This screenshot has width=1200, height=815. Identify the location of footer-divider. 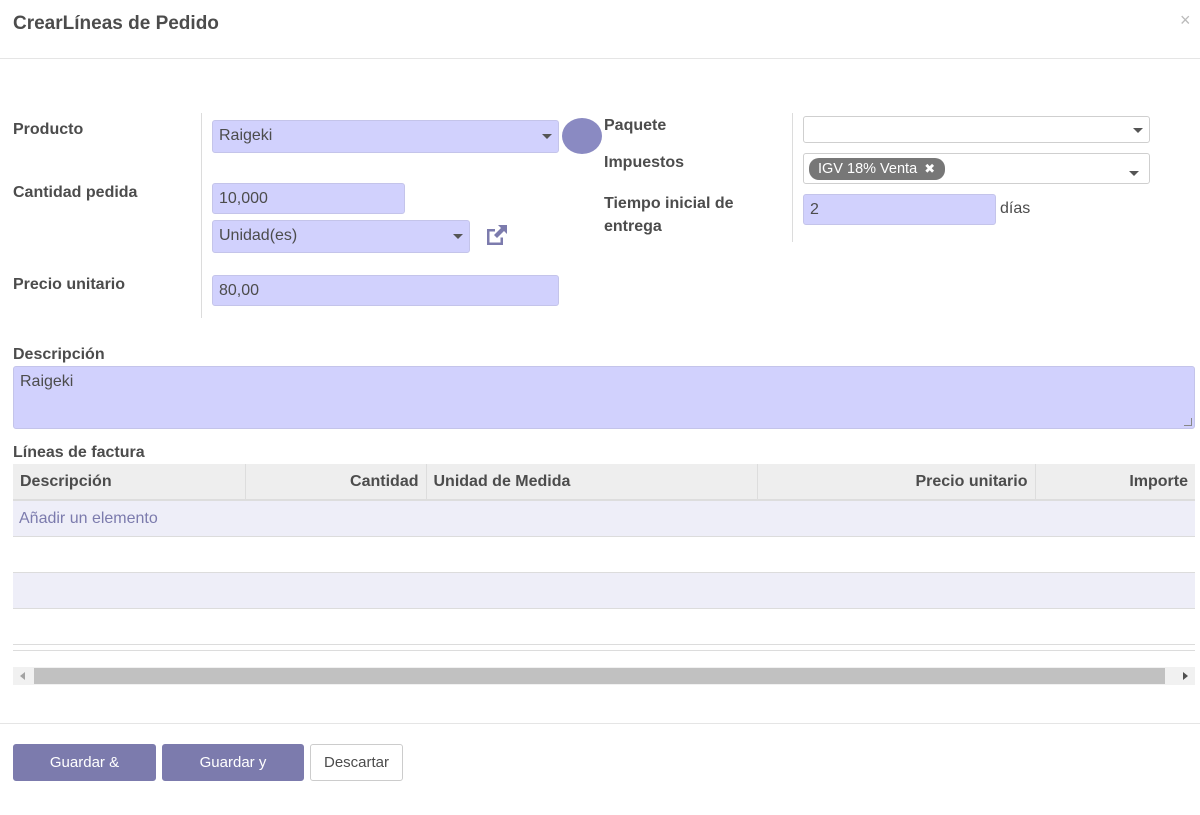
(600, 723).